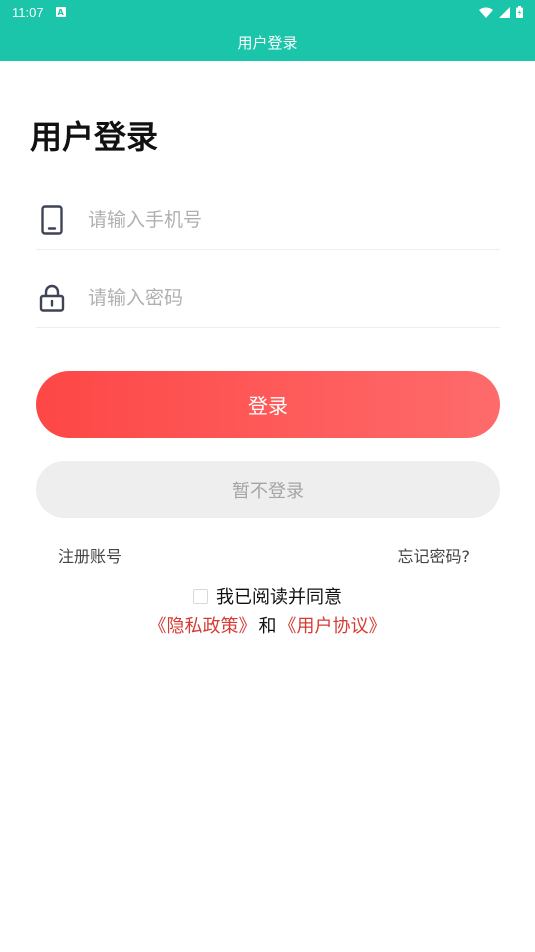  What do you see at coordinates (52, 298) in the screenshot?
I see `lock-icon` at bounding box center [52, 298].